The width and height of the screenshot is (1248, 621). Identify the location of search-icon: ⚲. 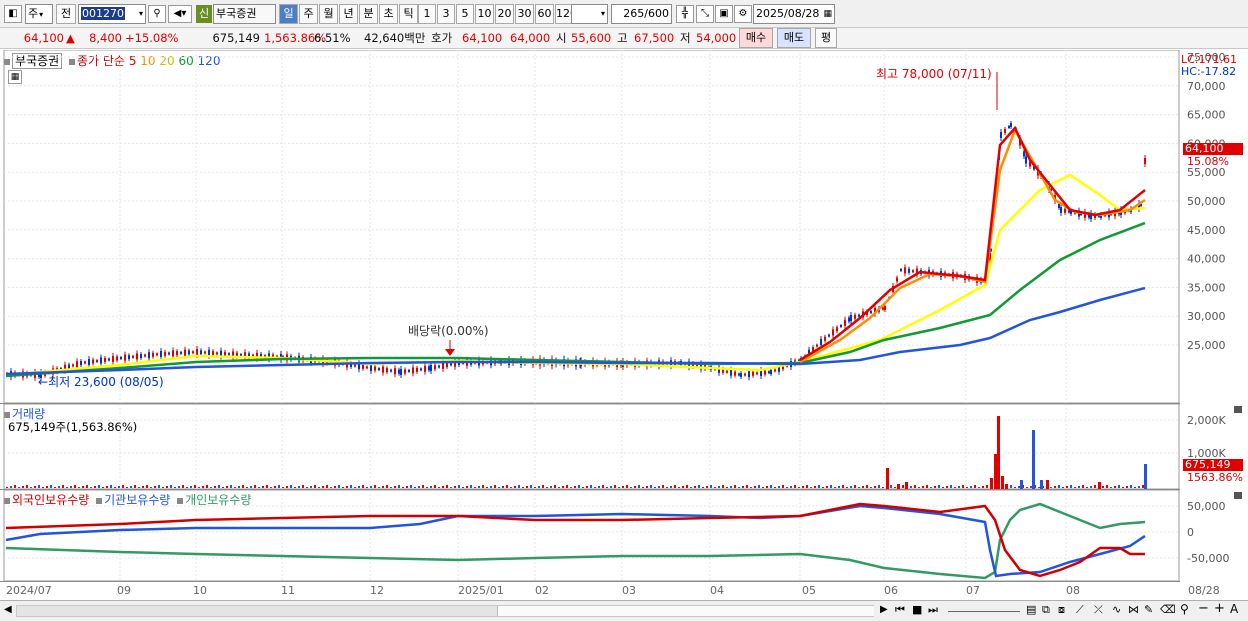
(157, 14).